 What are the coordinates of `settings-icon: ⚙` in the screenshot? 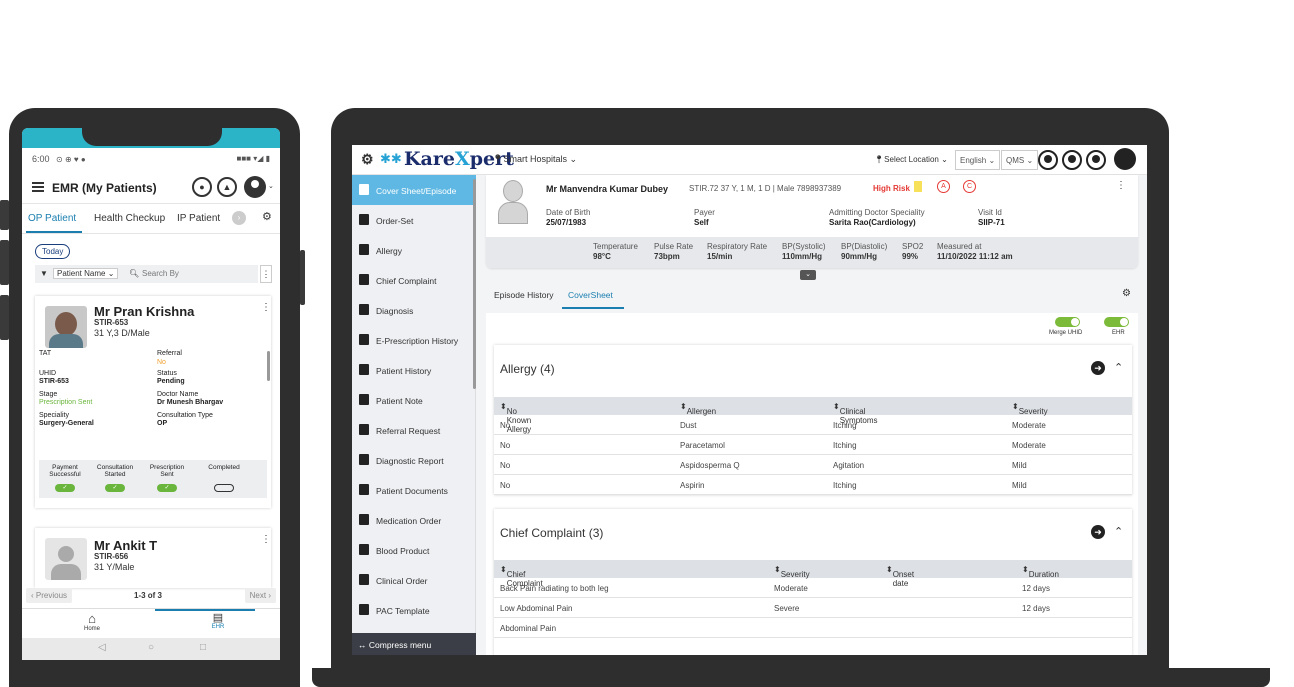 It's located at (367, 159).